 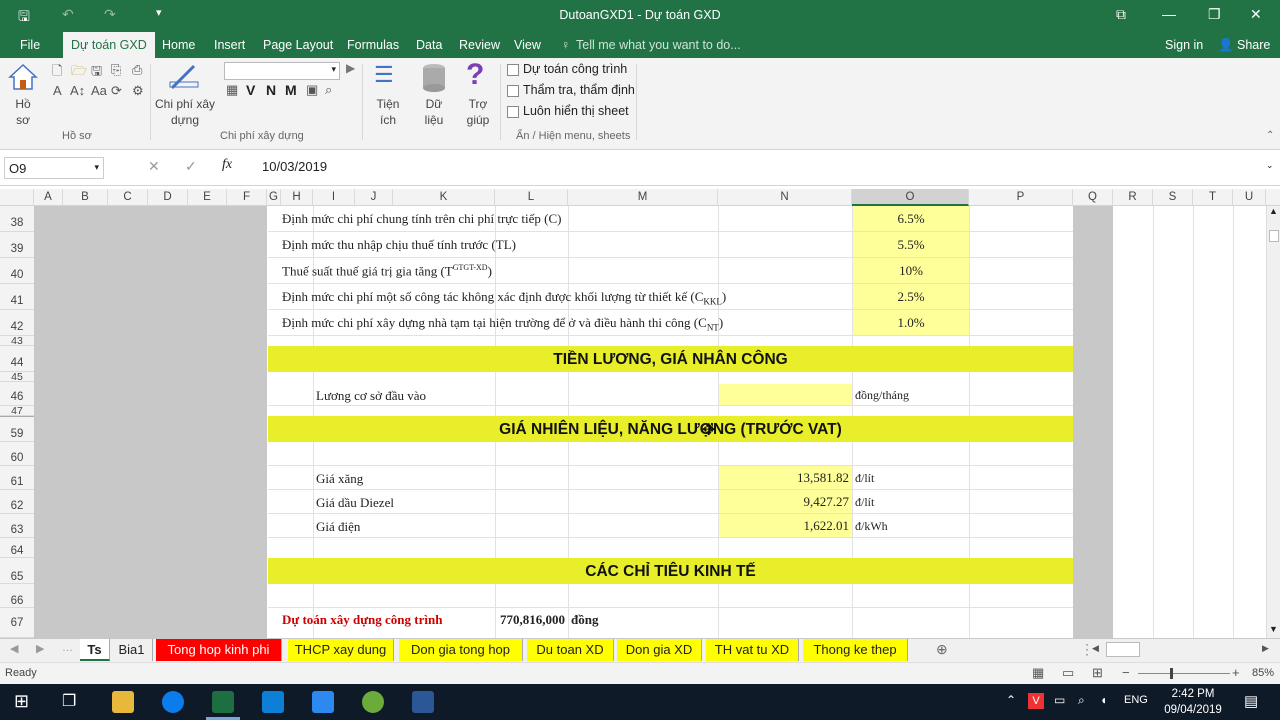 What do you see at coordinates (1121, 14) in the screenshot?
I see `ribbon-display-icon: ⧉` at bounding box center [1121, 14].